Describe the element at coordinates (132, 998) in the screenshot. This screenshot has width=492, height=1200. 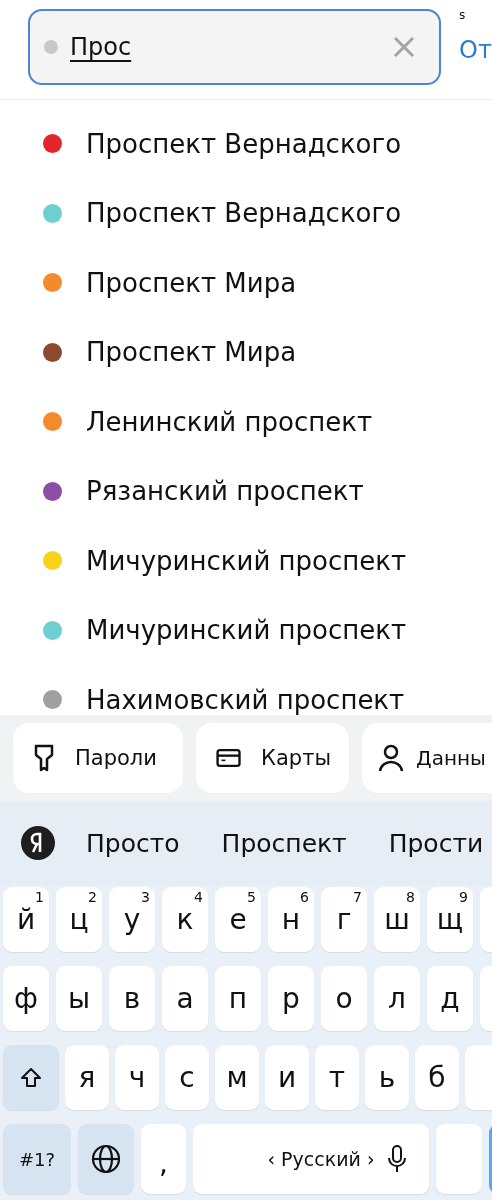
I see `keyboard-key: в` at that location.